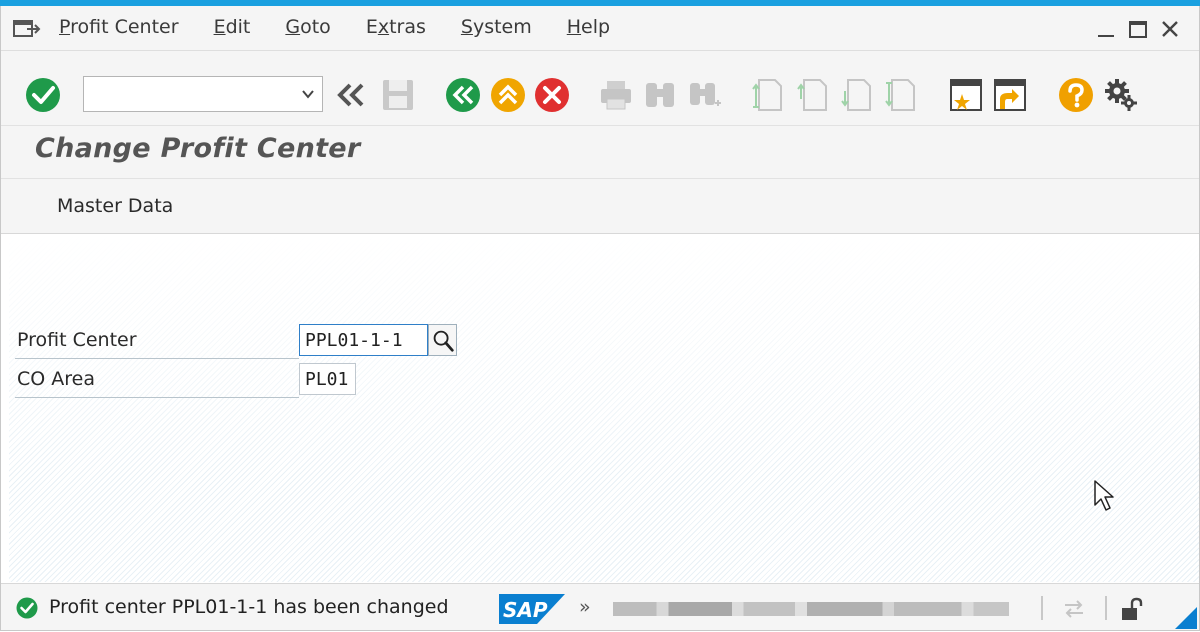 The image size is (1200, 632). I want to click on chevron-down-icon, so click(308, 94).